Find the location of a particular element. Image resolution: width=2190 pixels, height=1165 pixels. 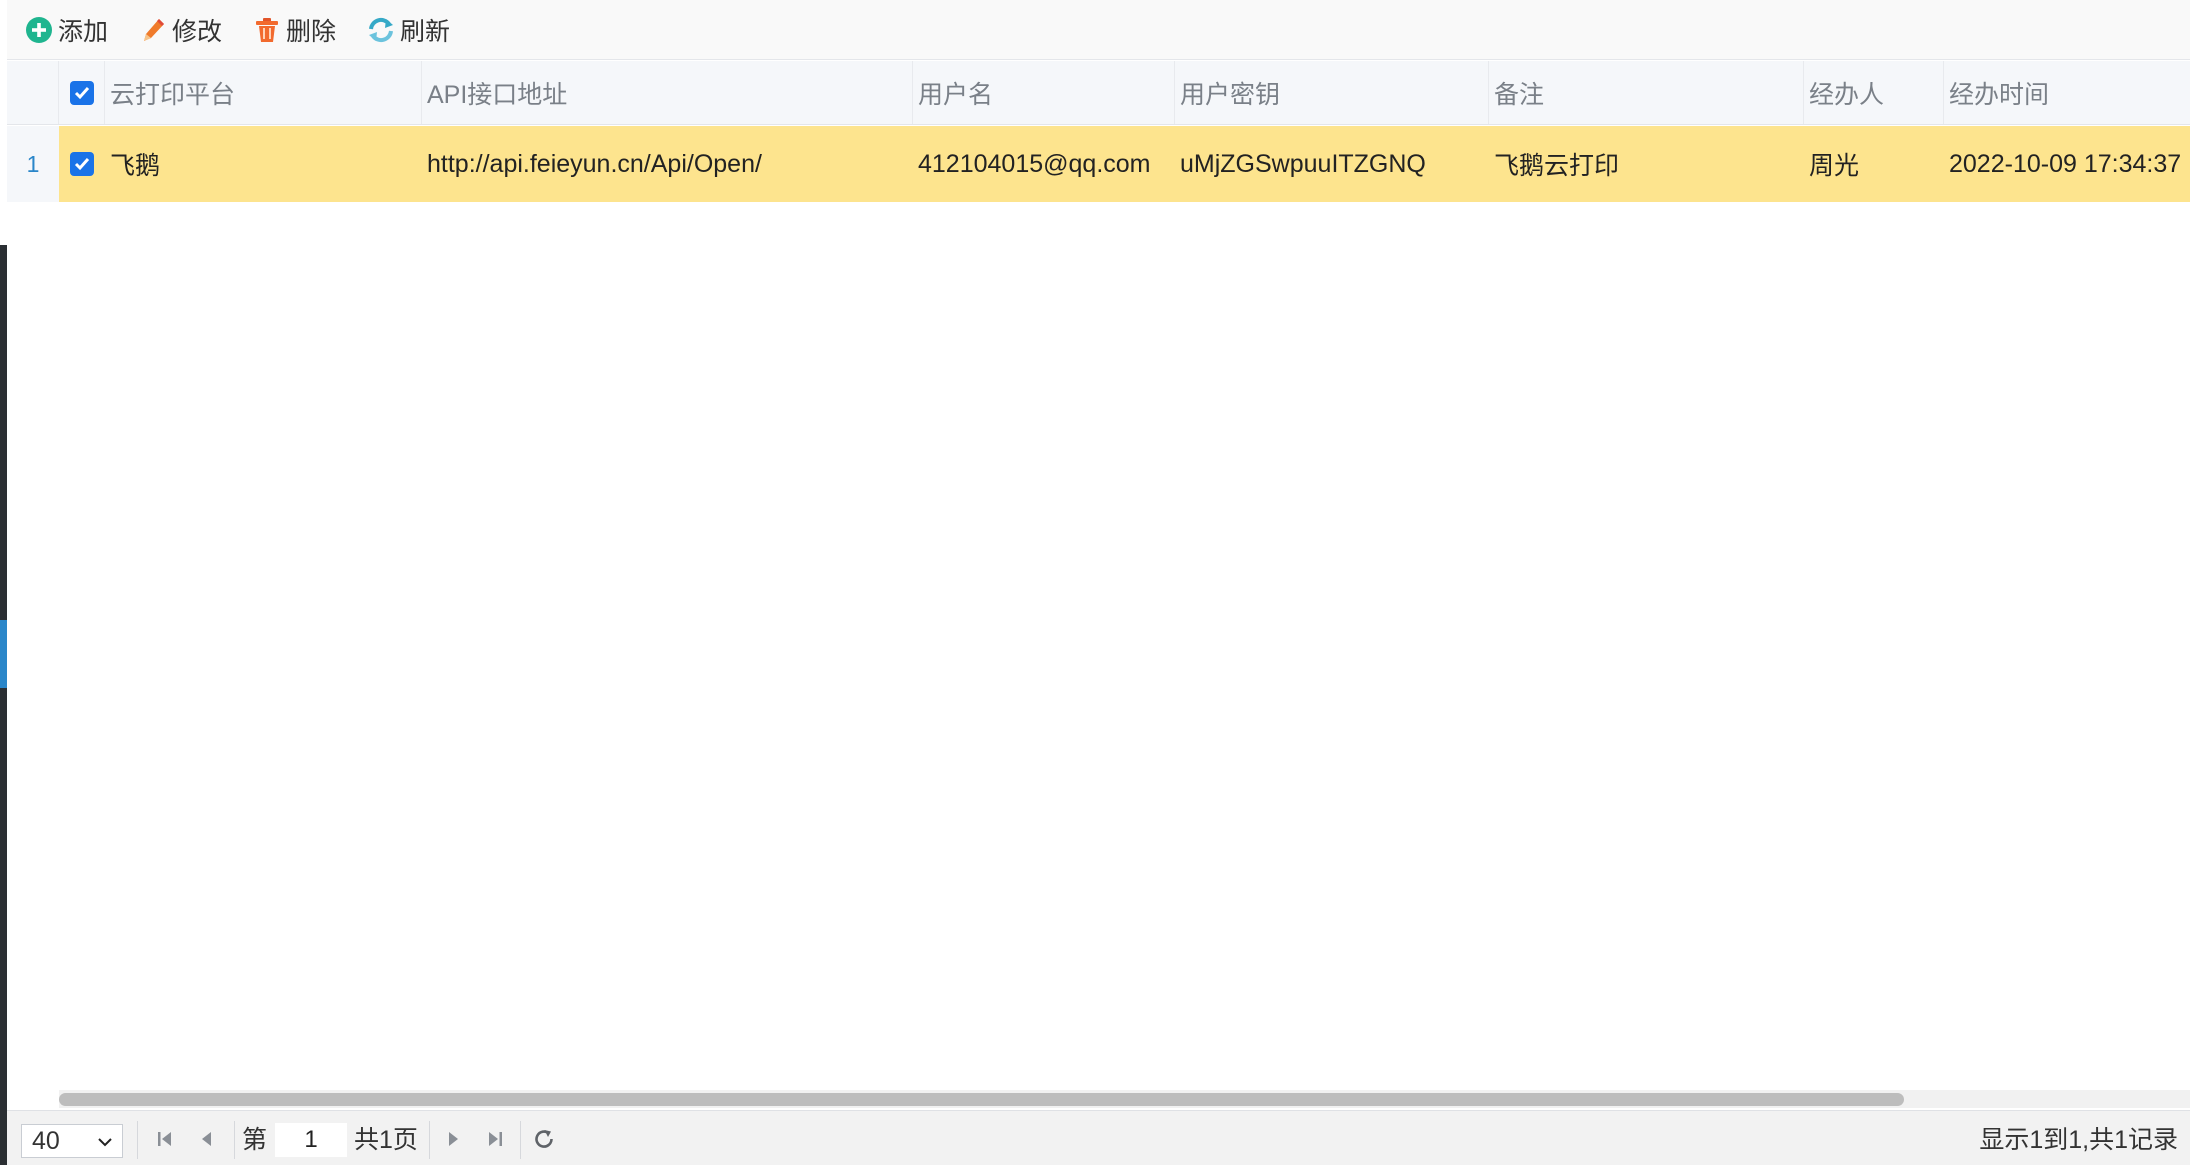

row-checkbox-cell is located at coordinates (82, 164).